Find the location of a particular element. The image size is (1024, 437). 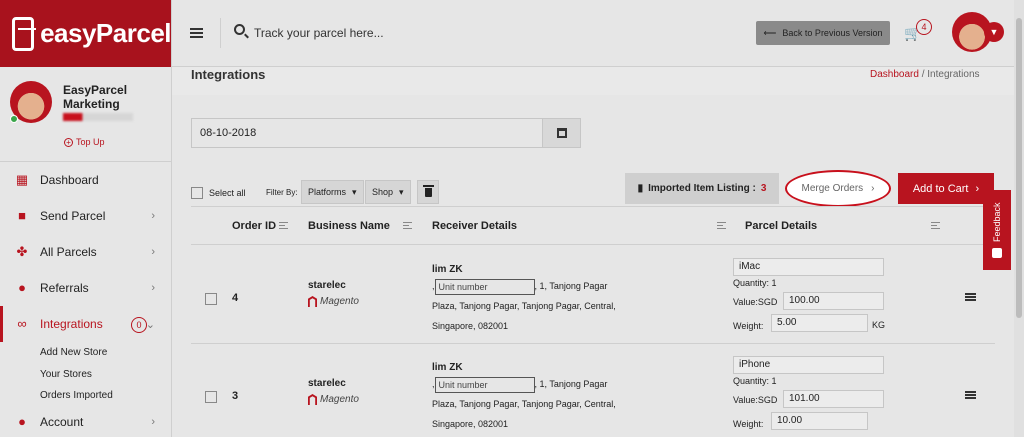

delete-button is located at coordinates (428, 192).